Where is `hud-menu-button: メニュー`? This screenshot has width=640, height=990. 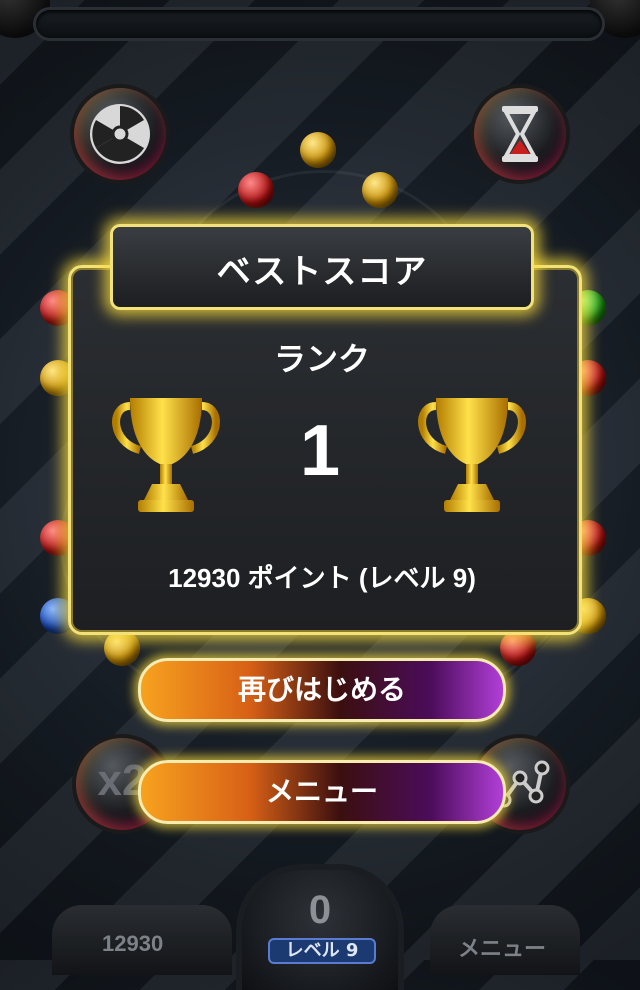 hud-menu-button: メニュー is located at coordinates (505, 940).